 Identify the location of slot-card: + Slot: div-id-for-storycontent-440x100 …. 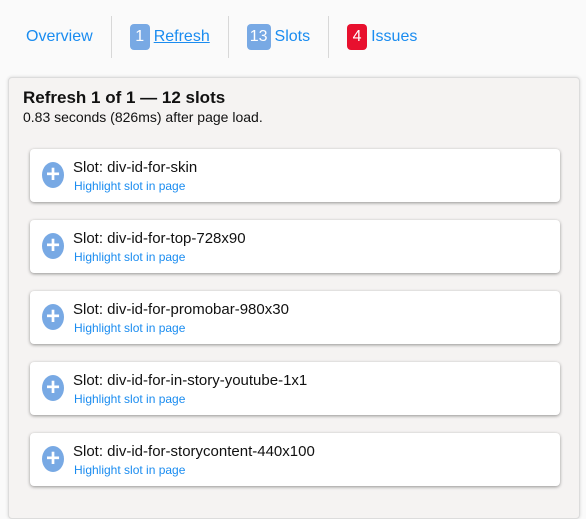
(295, 459).